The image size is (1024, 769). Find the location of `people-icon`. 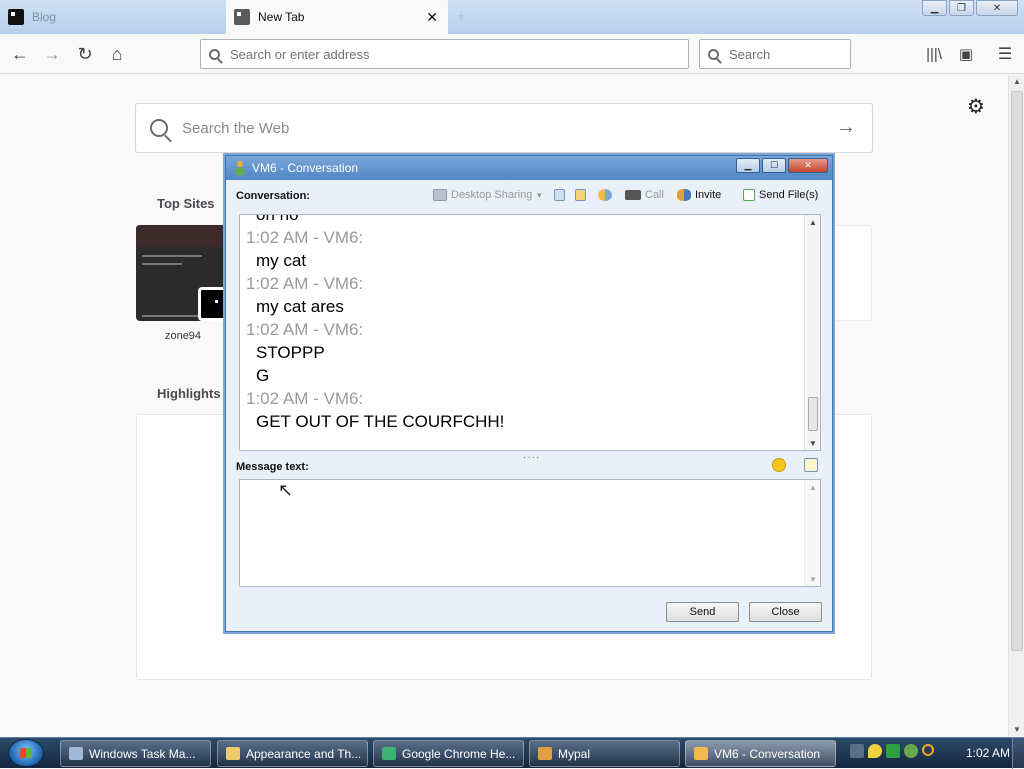

people-icon is located at coordinates (605, 195).